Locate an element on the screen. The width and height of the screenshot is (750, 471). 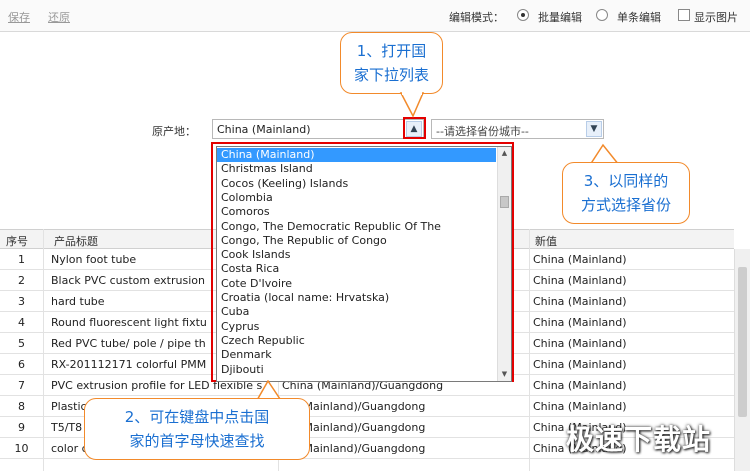
row-index: 2 is located at coordinates (21, 280).